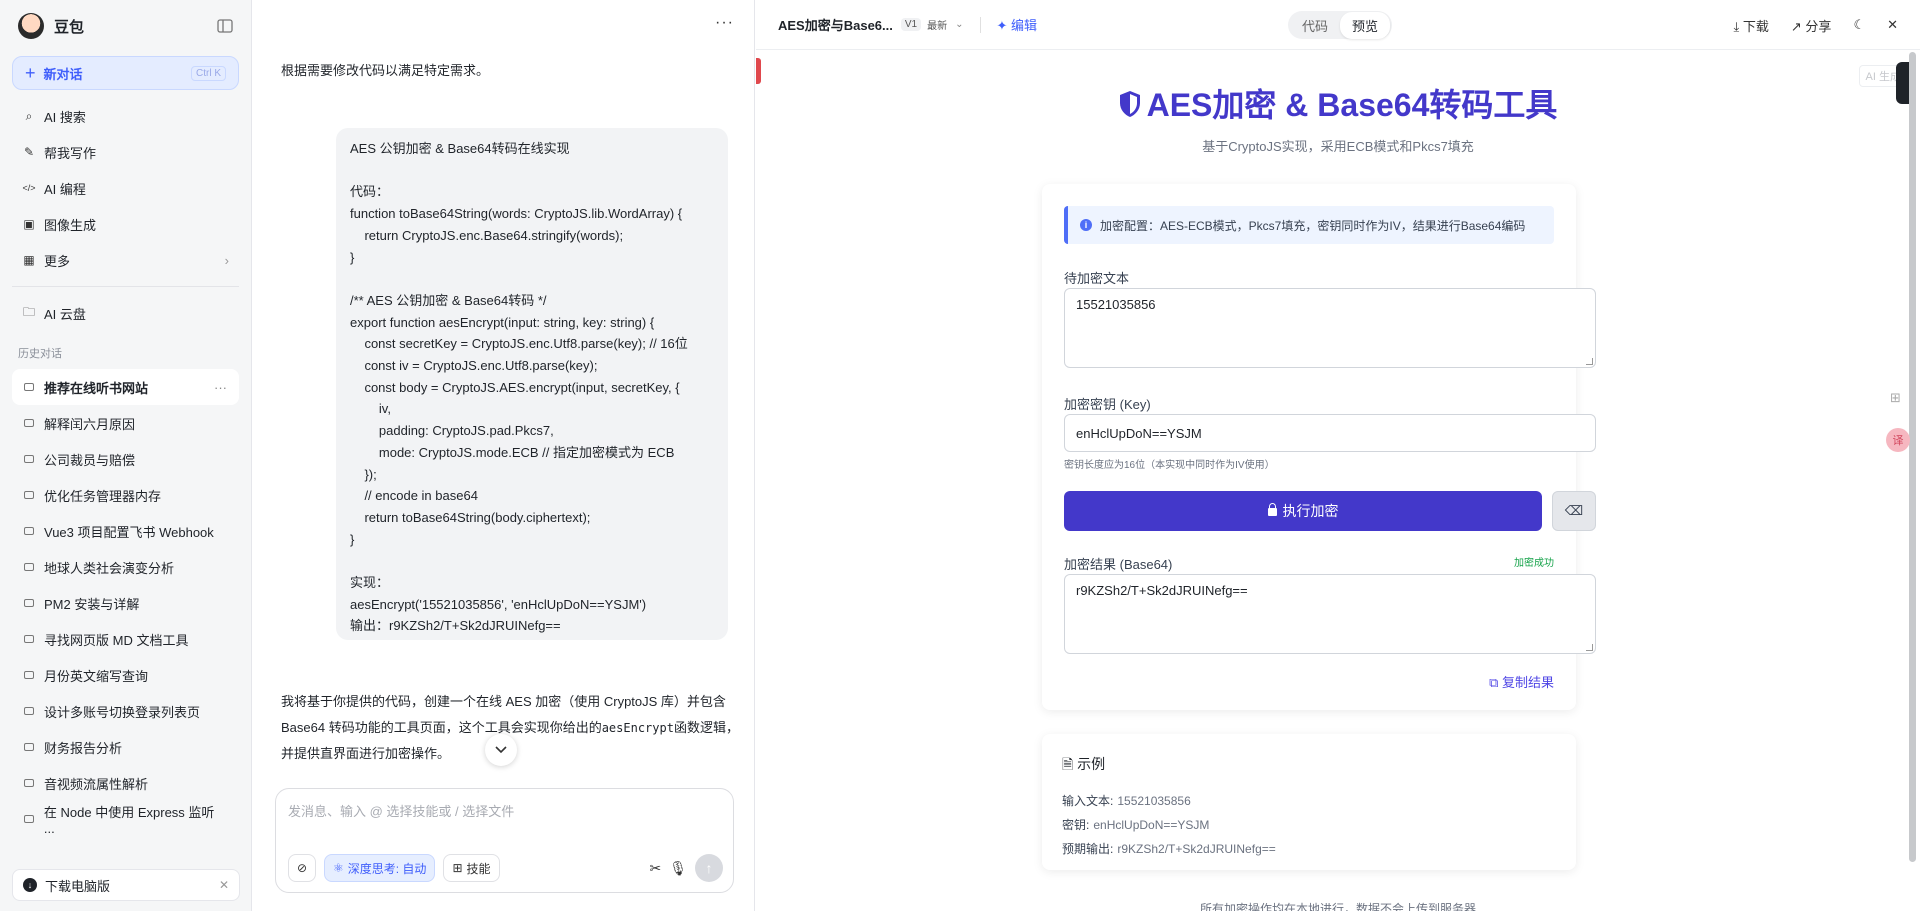 This screenshot has width=1920, height=911. What do you see at coordinates (1310, 511) in the screenshot?
I see `encrypt-button-label: 执行加密` at bounding box center [1310, 511].